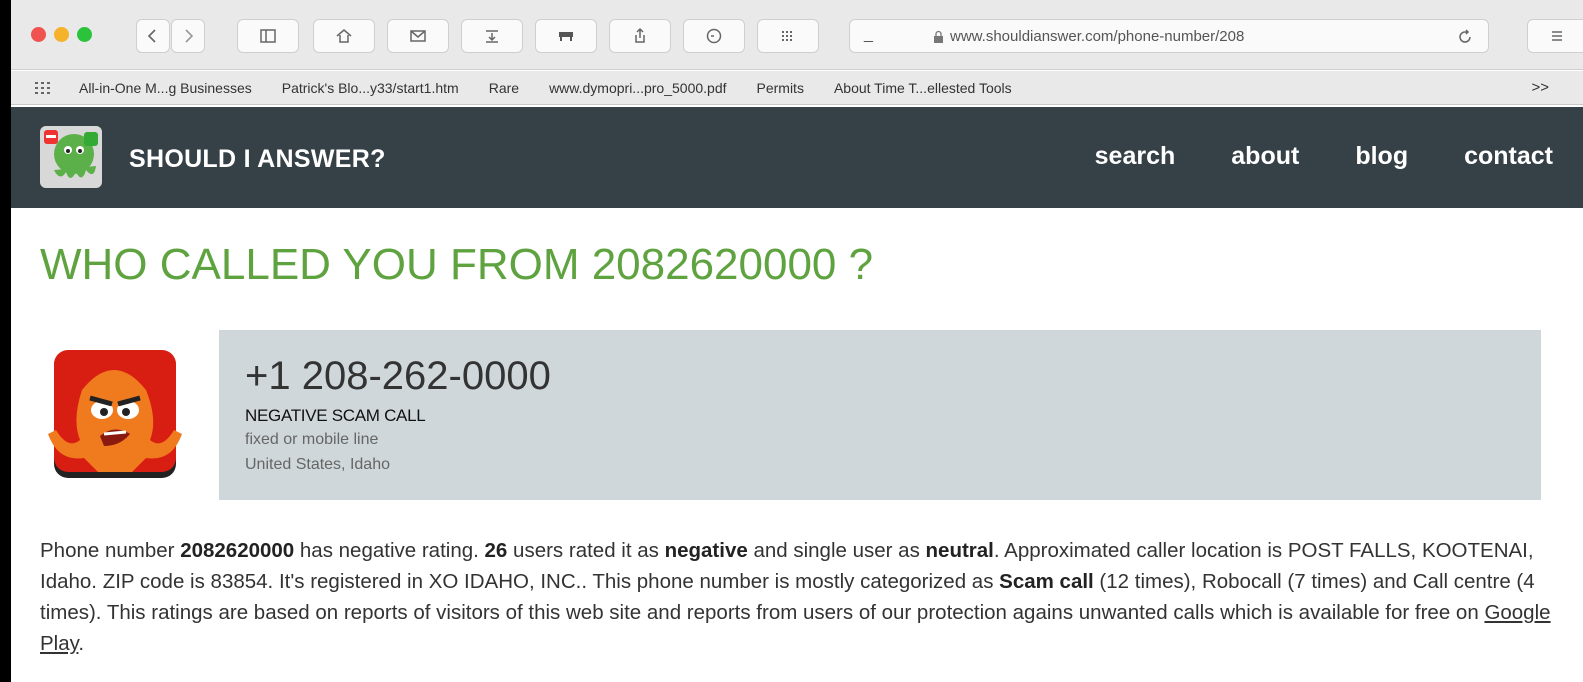 This screenshot has width=1583, height=682. I want to click on bookmark-item: All-in-One M...g Businesses, so click(165, 88).